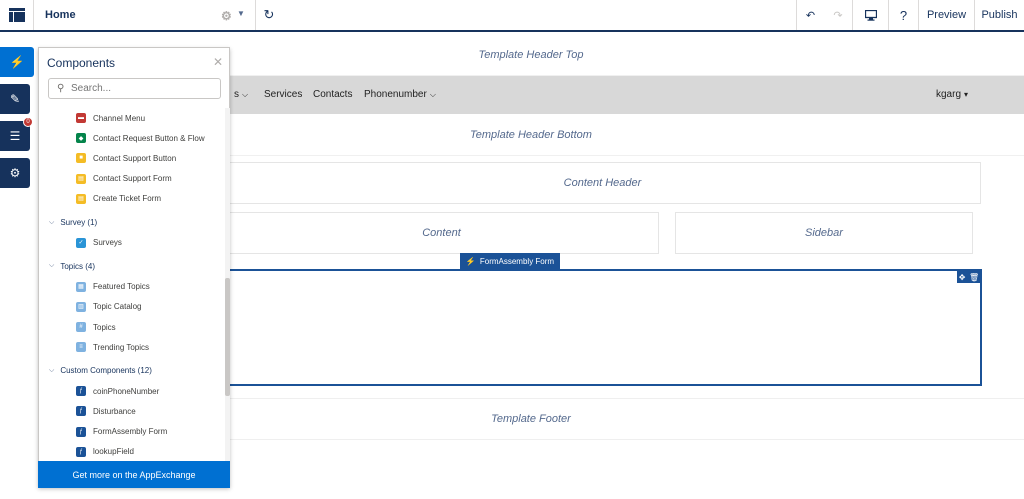 This screenshot has height=499, width=1024. Describe the element at coordinates (121, 347) in the screenshot. I see `component-item-label: Trending Topics` at that location.